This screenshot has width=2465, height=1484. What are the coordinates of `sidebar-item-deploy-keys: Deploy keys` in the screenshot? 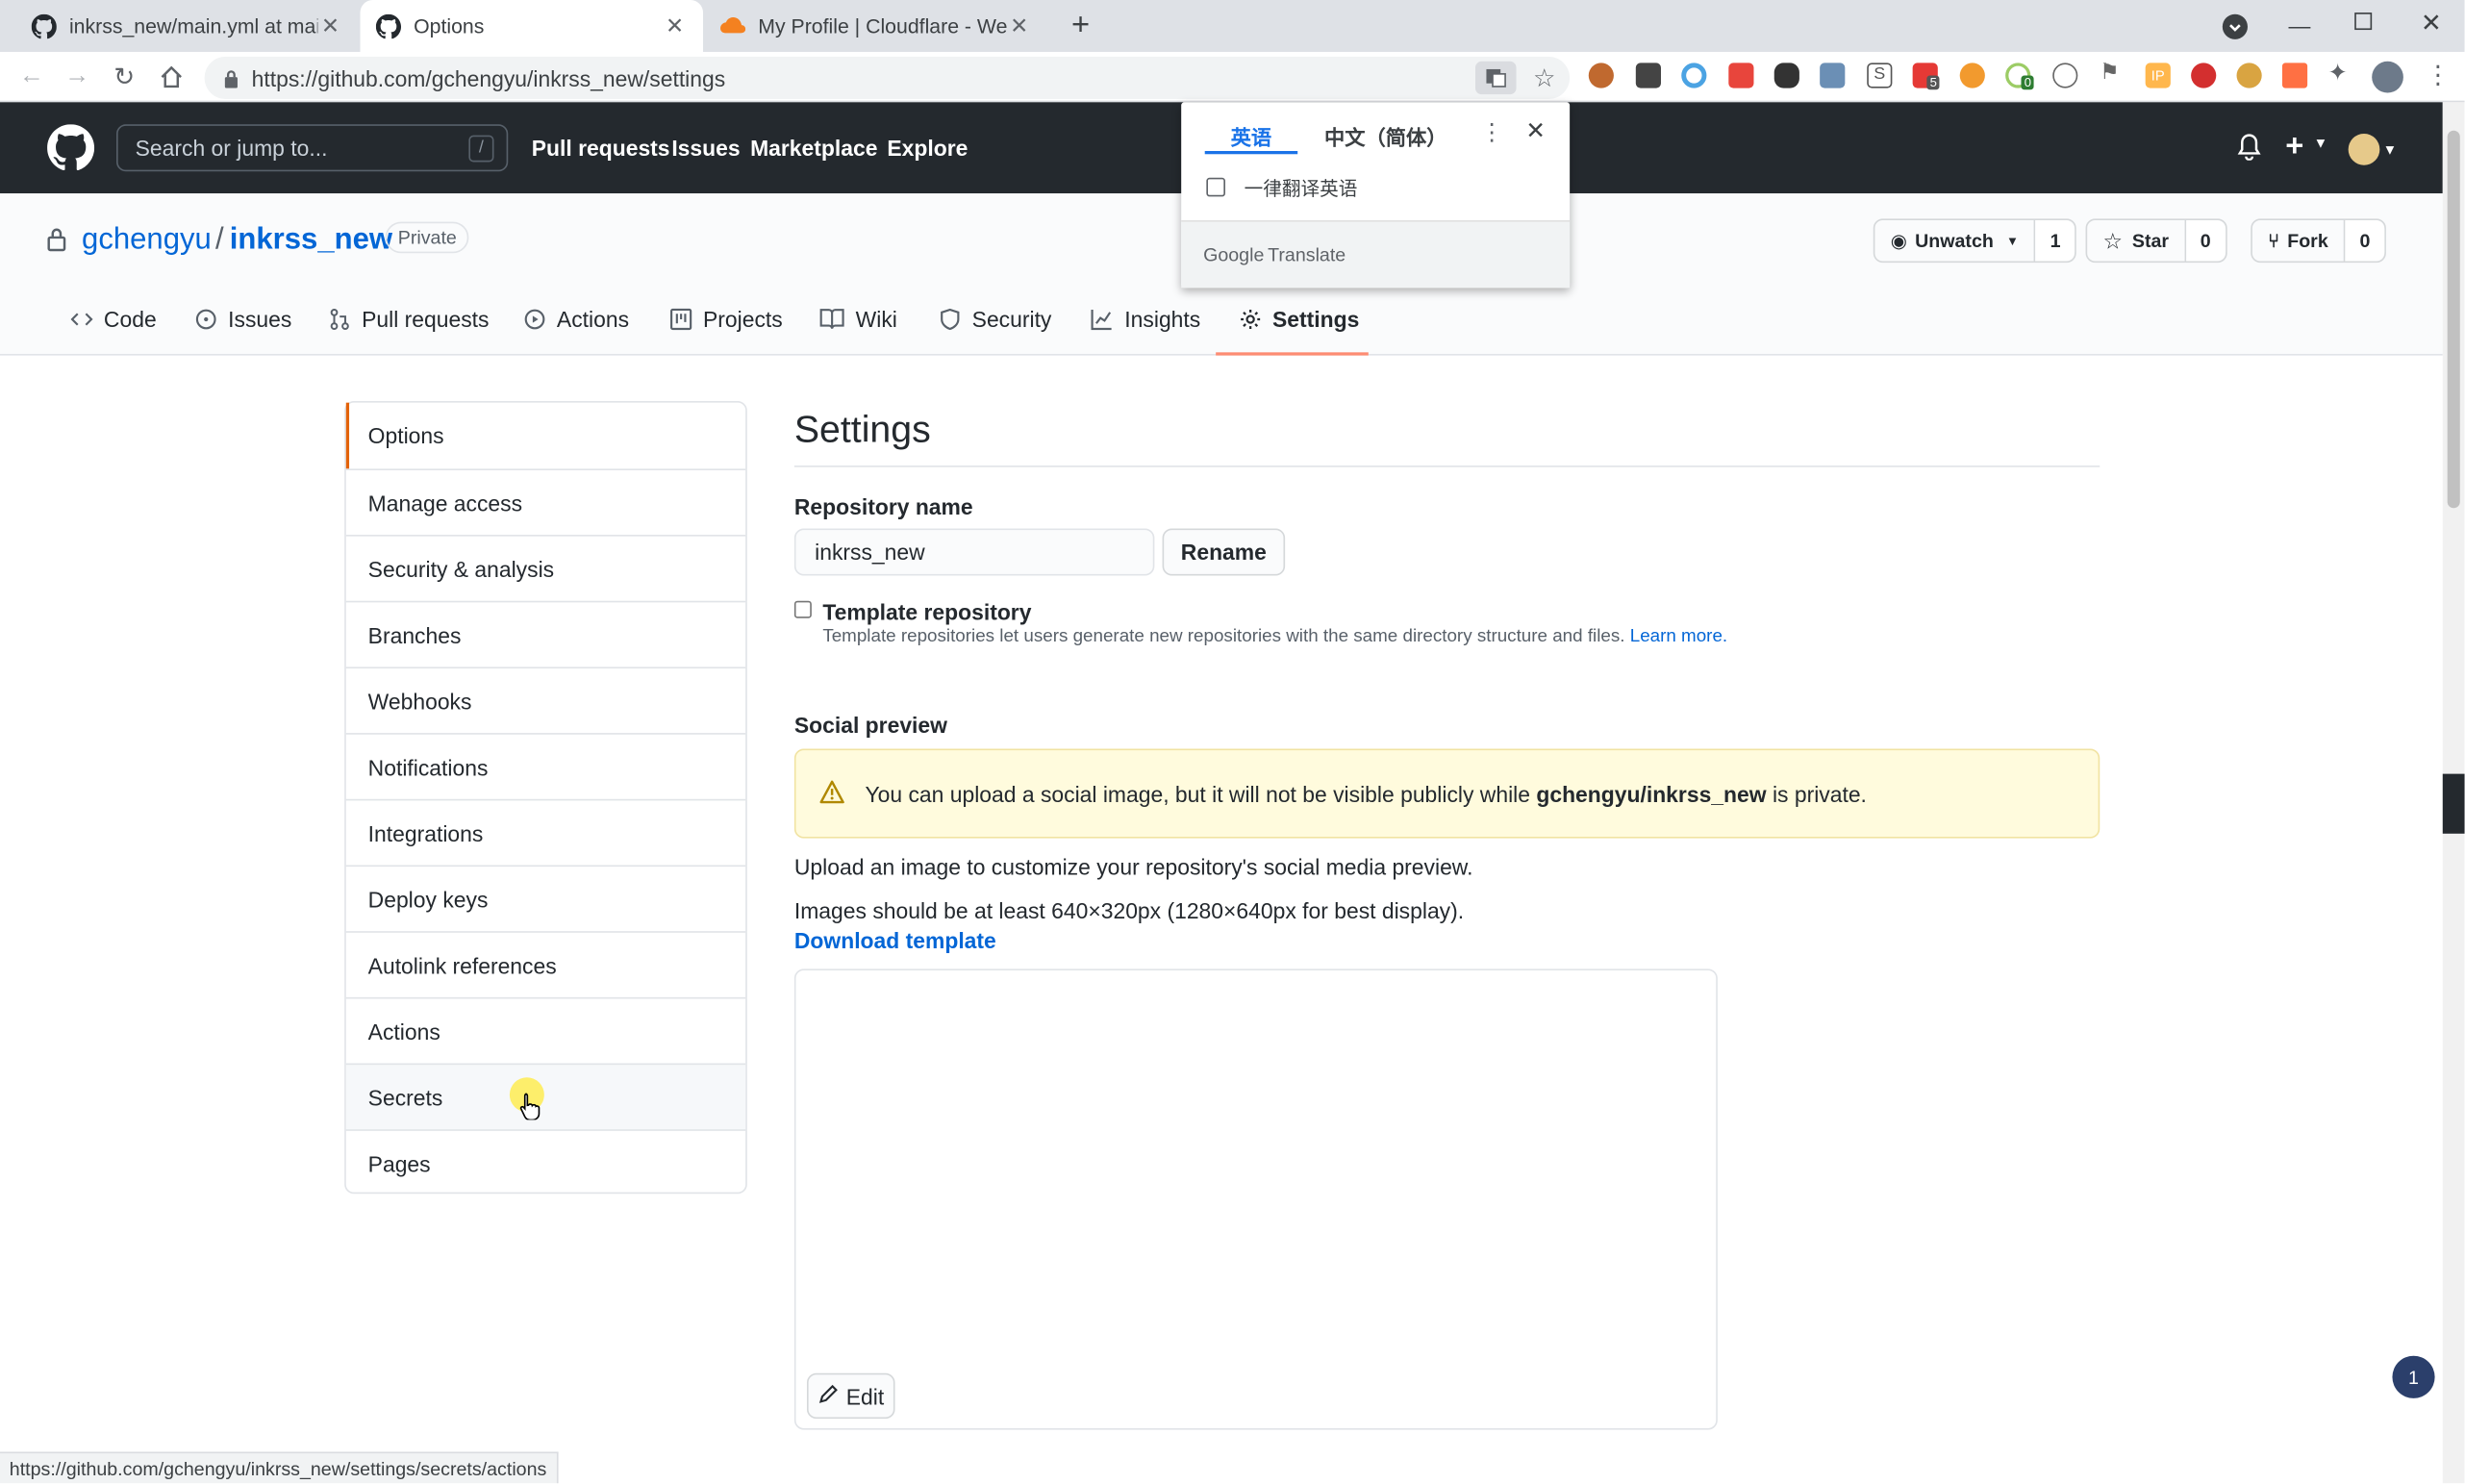 It's located at (546, 898).